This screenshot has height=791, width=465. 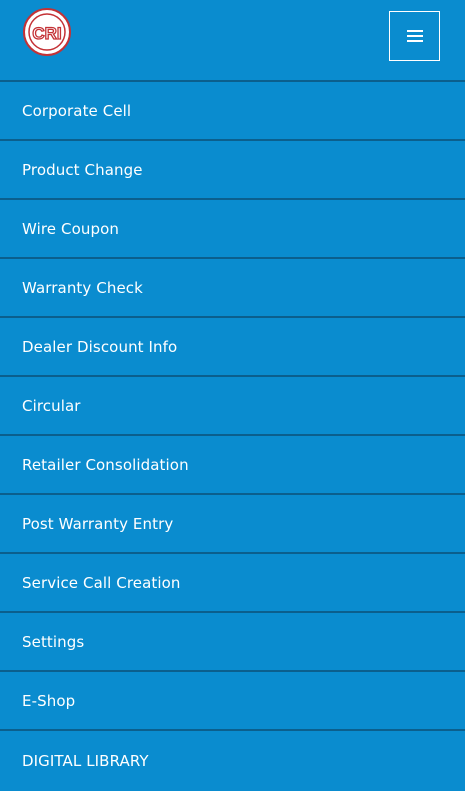 I want to click on menu-item-digital-library: DIGITAL LIBRARY, so click(x=232, y=760).